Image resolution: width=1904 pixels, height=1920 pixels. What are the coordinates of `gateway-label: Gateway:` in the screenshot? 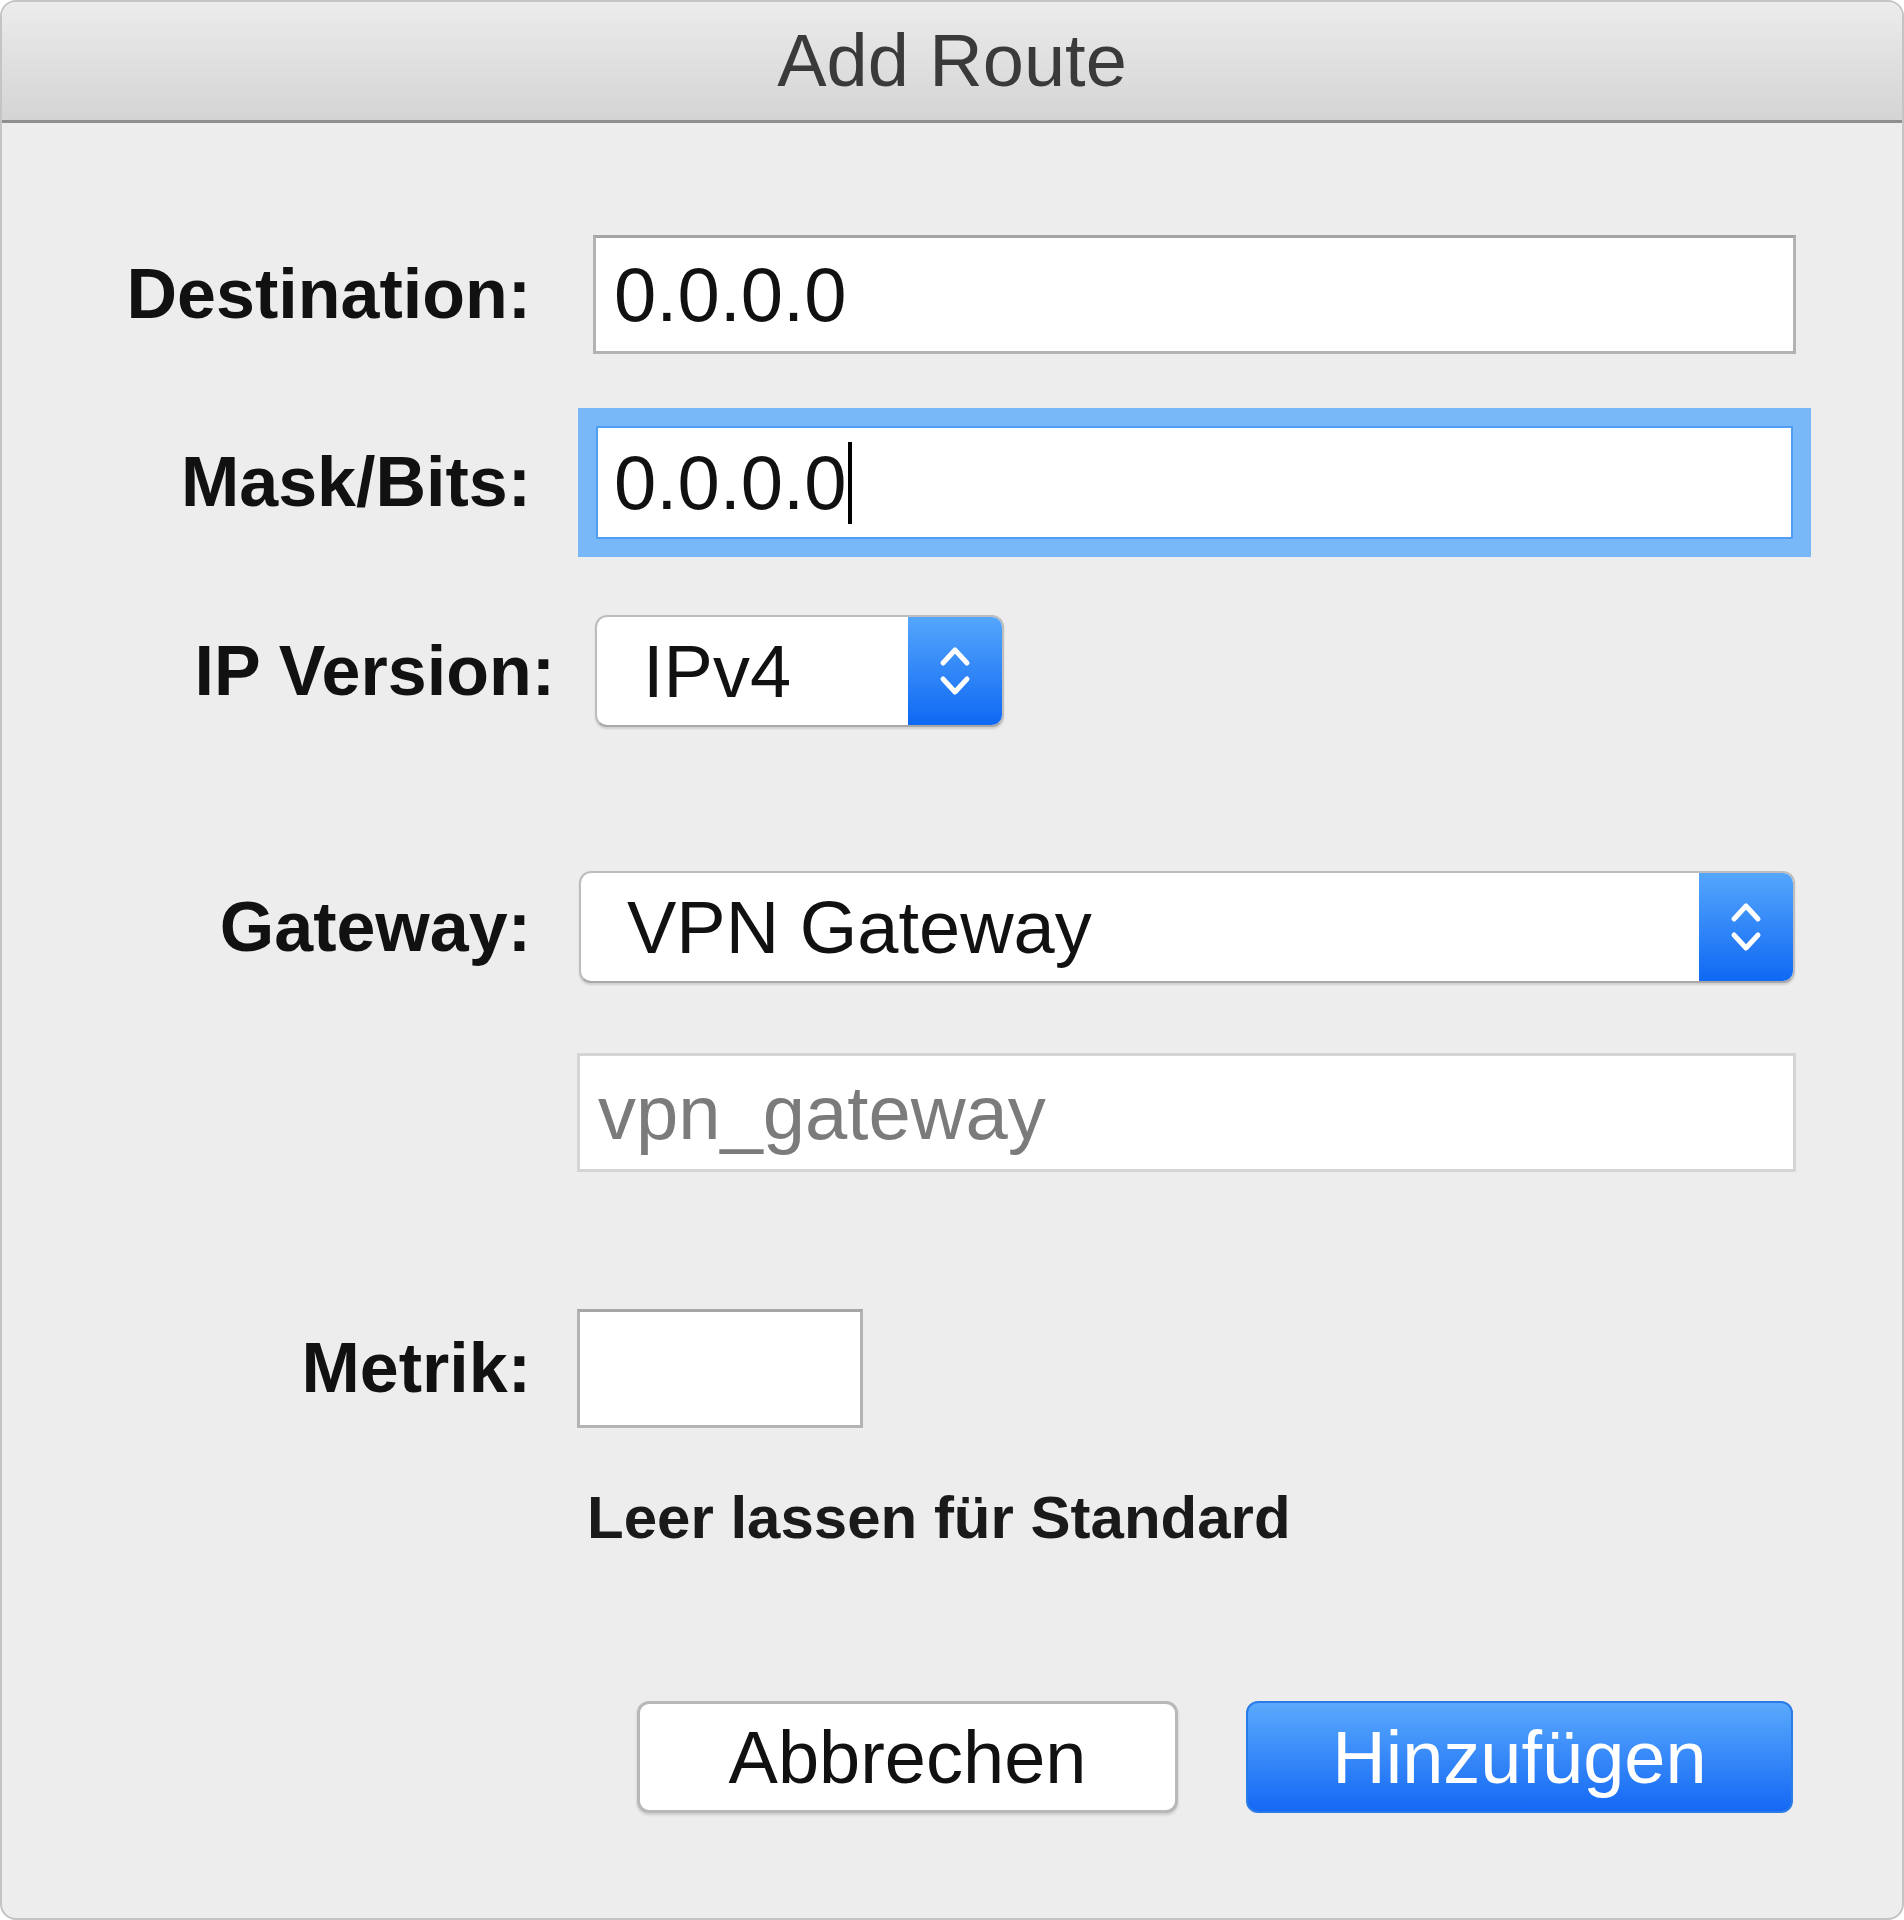 It's located at (374, 927).